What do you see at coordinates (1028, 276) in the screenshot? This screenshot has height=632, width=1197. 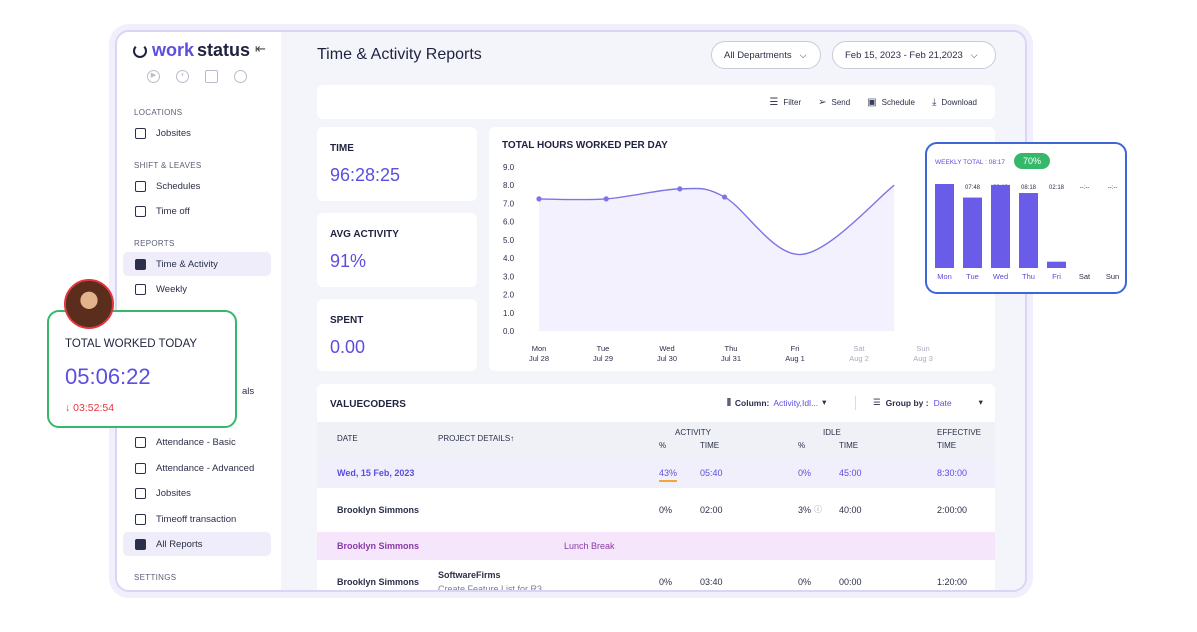 I see `bar-day-label: Thu` at bounding box center [1028, 276].